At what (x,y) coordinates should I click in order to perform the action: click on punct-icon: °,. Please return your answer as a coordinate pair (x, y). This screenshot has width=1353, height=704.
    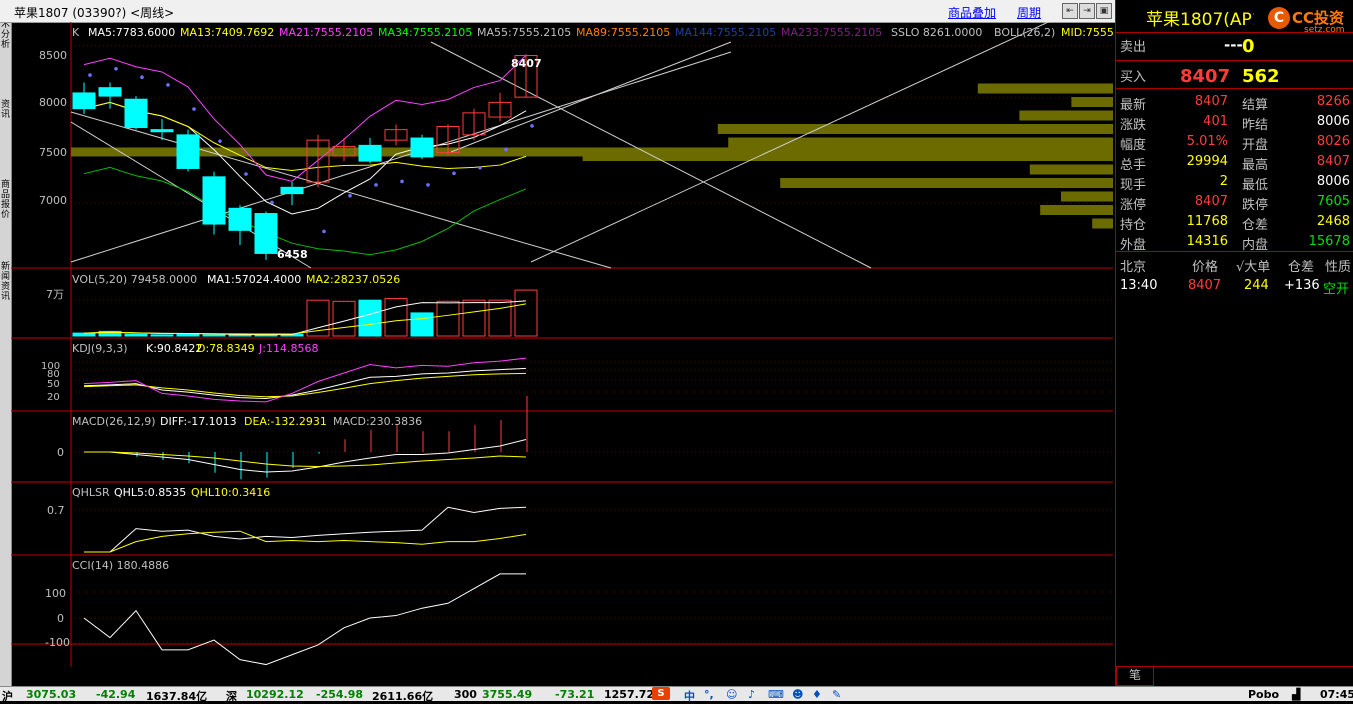
    Looking at the image, I should click on (709, 694).